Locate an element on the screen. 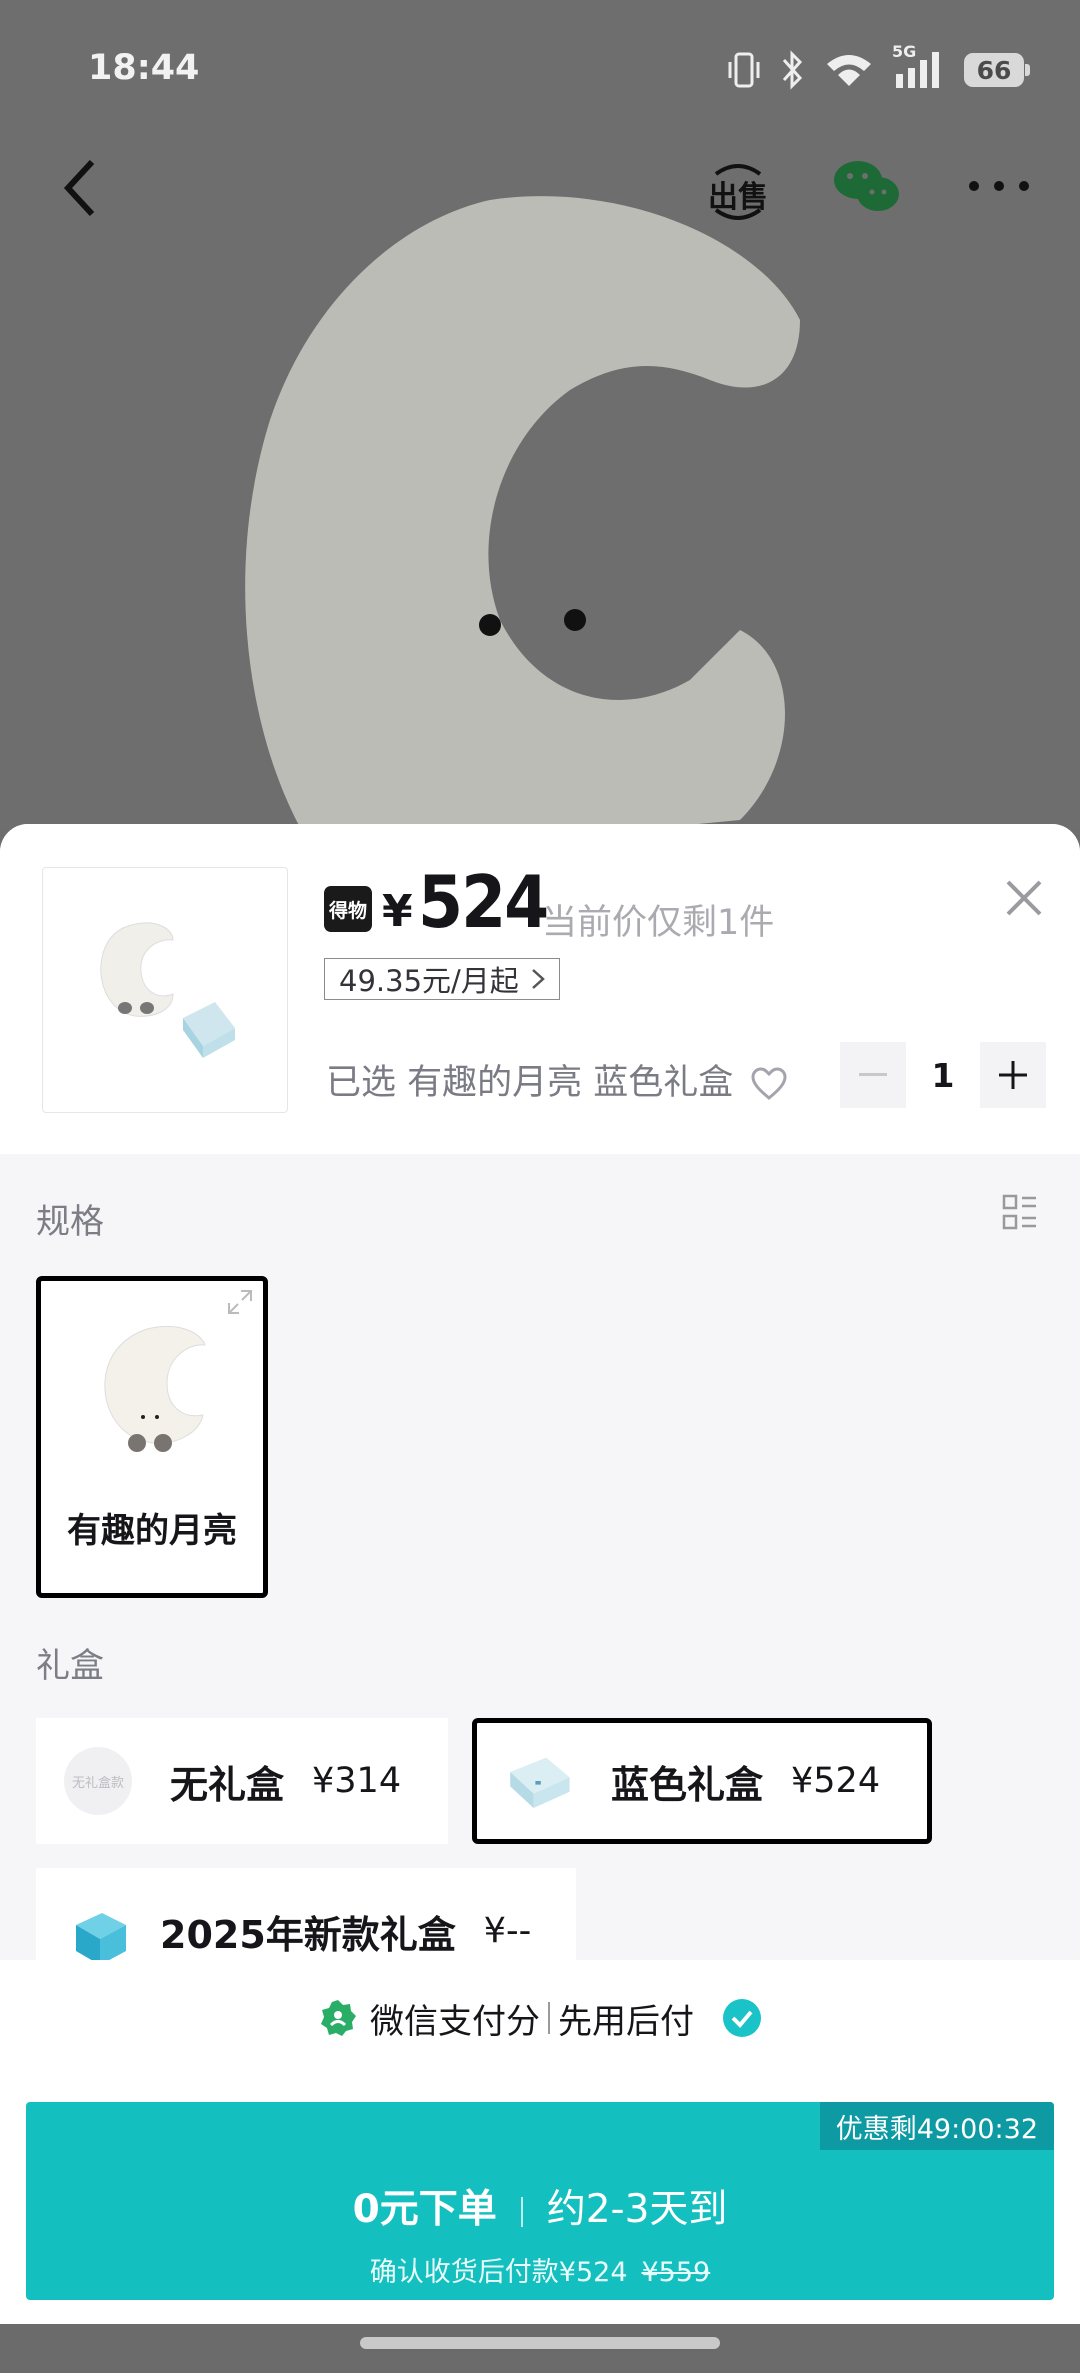 The height and width of the screenshot is (2373, 1080). stock-note: 当前价仅剩1件 is located at coordinates (658, 923).